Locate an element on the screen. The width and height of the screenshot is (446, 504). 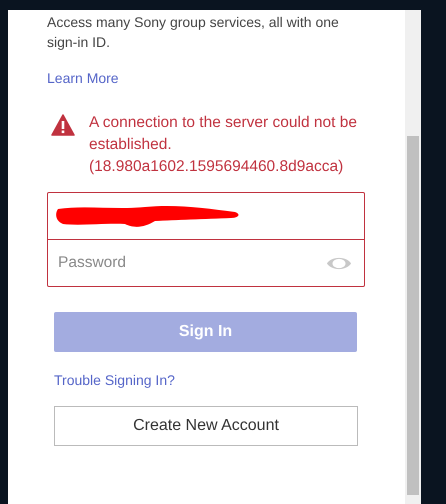
scrollbar is located at coordinates (413, 257).